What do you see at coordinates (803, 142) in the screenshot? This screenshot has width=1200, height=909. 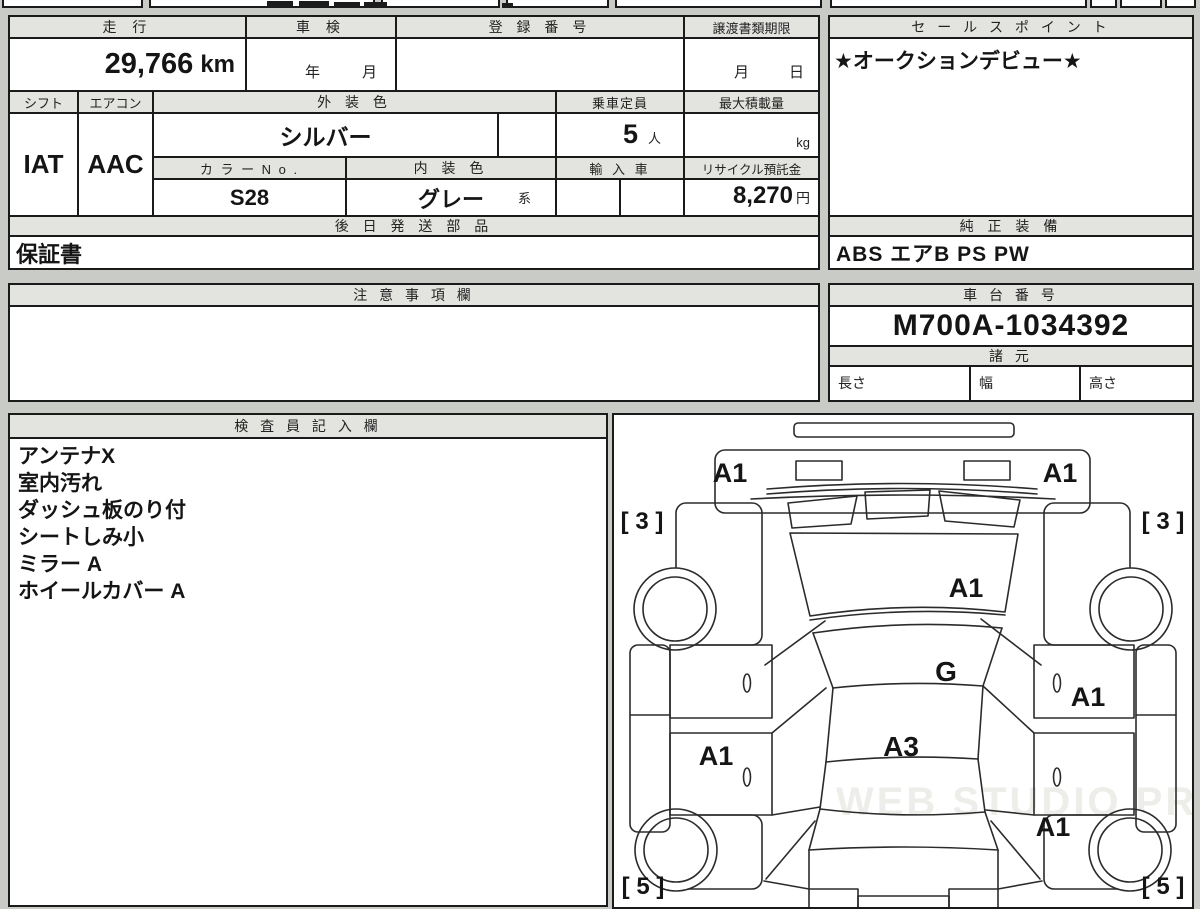 I see `max-load-unit: kg` at bounding box center [803, 142].